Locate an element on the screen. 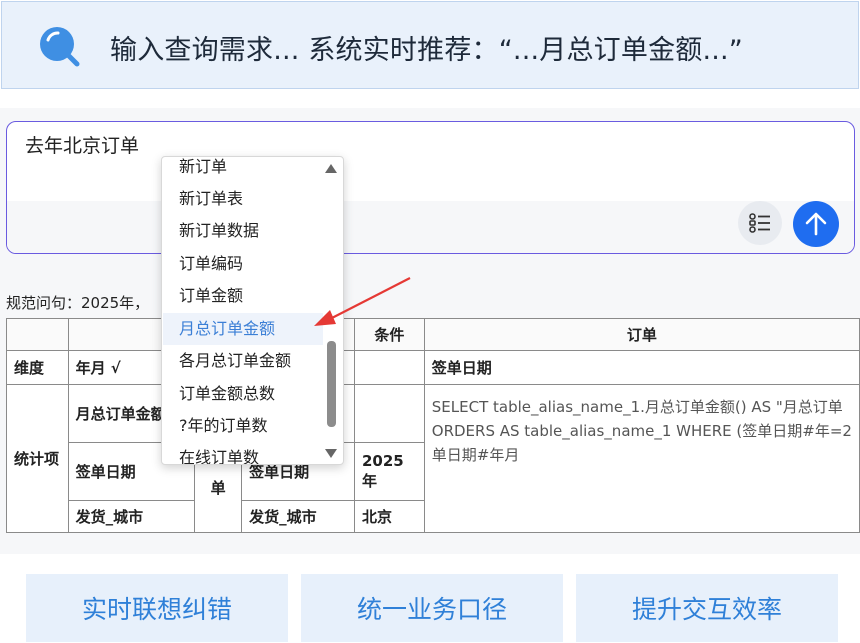 The width and height of the screenshot is (860, 643). normalized-question: 规范问句：2025年， is located at coordinates (78, 303).